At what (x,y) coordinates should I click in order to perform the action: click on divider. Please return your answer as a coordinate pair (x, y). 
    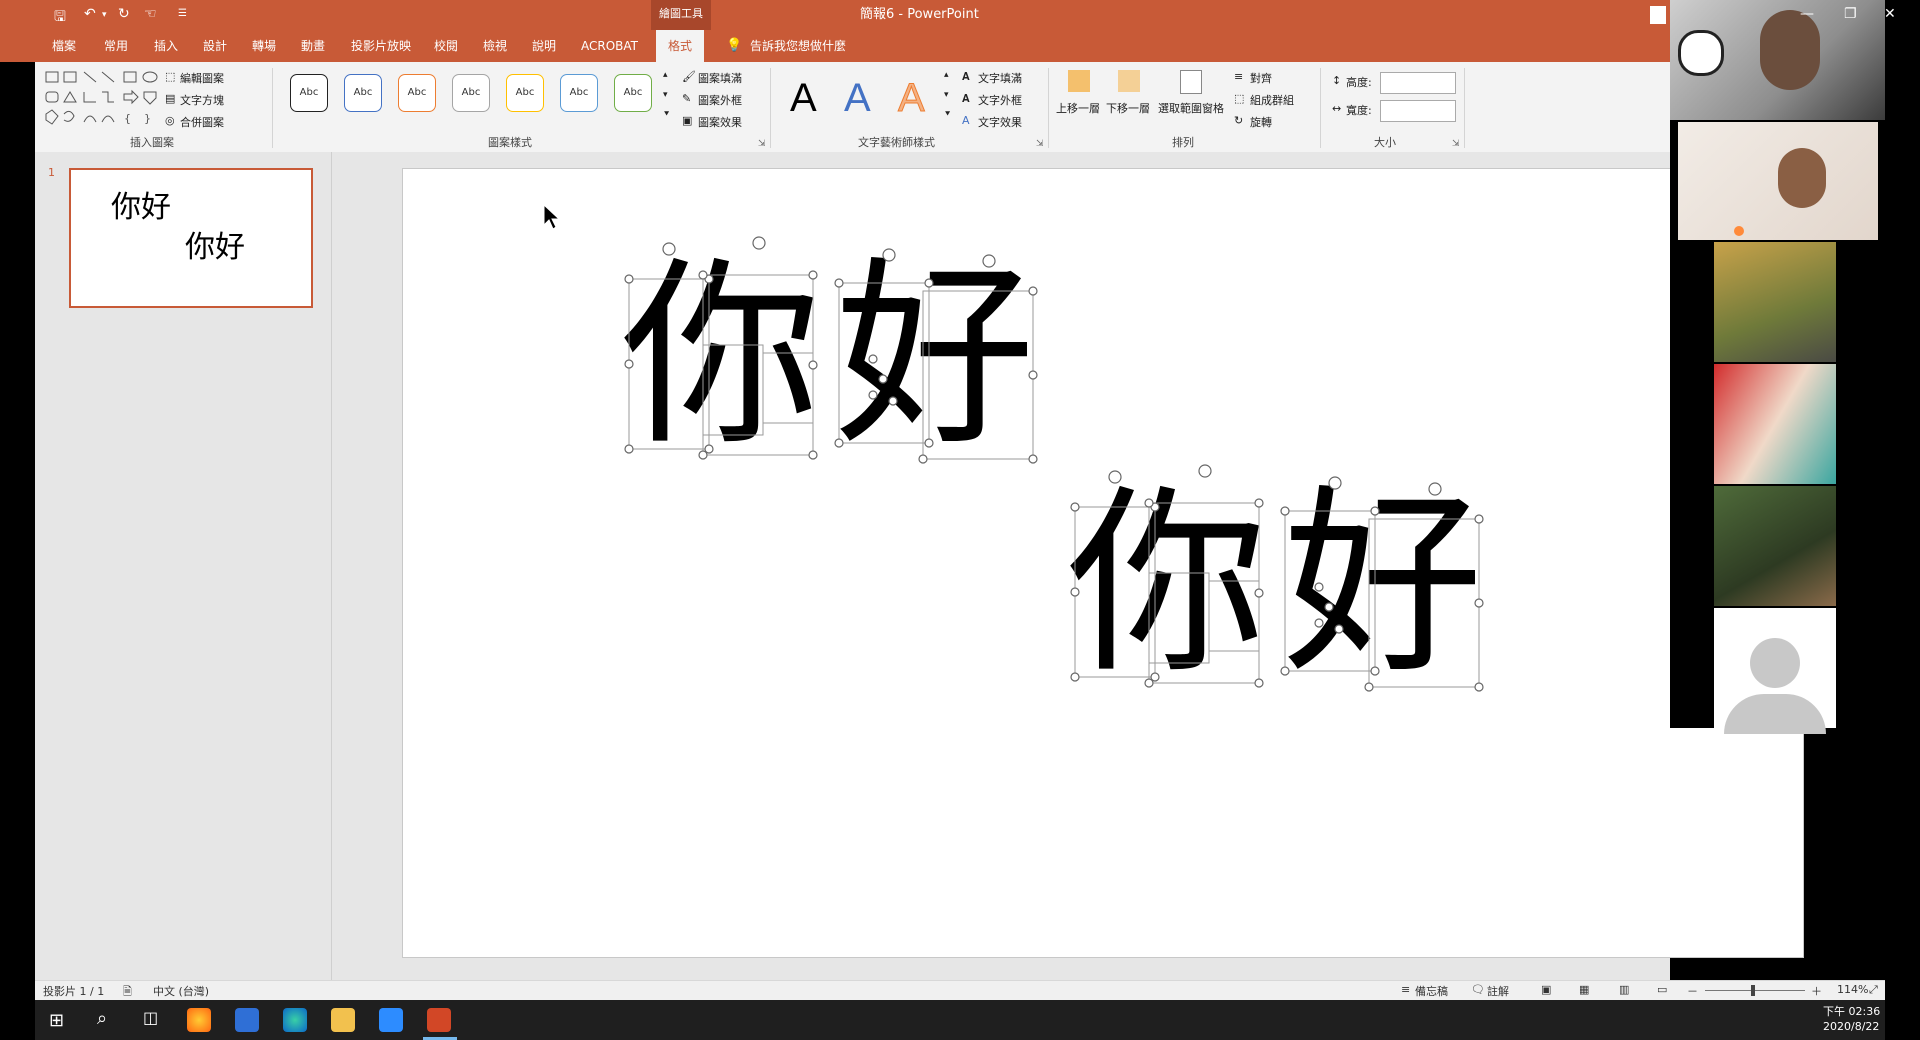
    Looking at the image, I should click on (1048, 108).